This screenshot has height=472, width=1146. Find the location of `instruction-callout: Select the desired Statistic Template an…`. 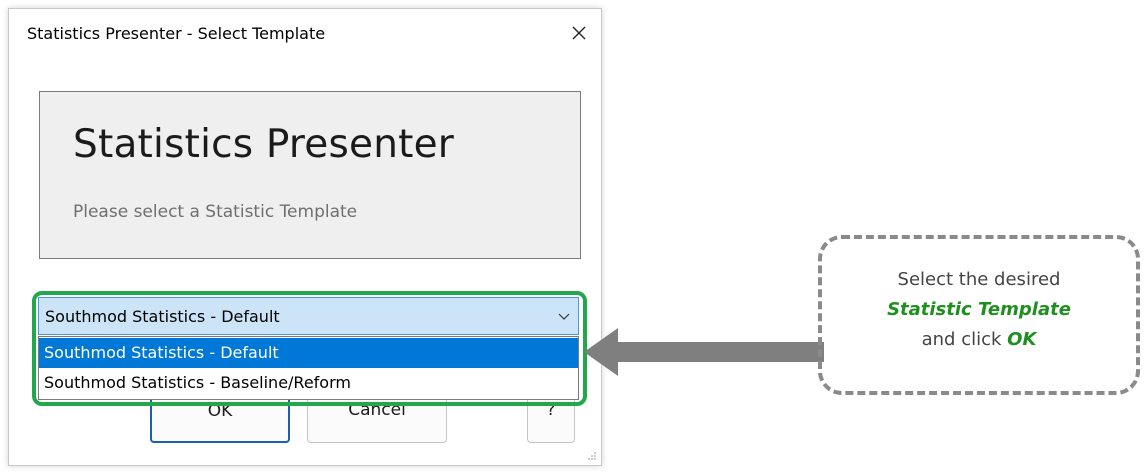

instruction-callout: Select the desired Statistic Template an… is located at coordinates (979, 315).